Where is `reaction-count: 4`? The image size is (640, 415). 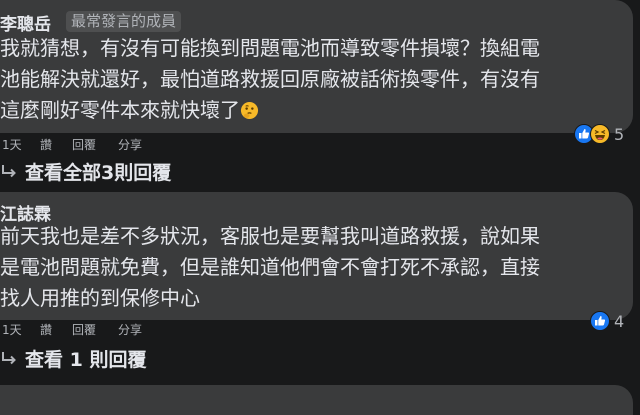 reaction-count: 4 is located at coordinates (619, 321).